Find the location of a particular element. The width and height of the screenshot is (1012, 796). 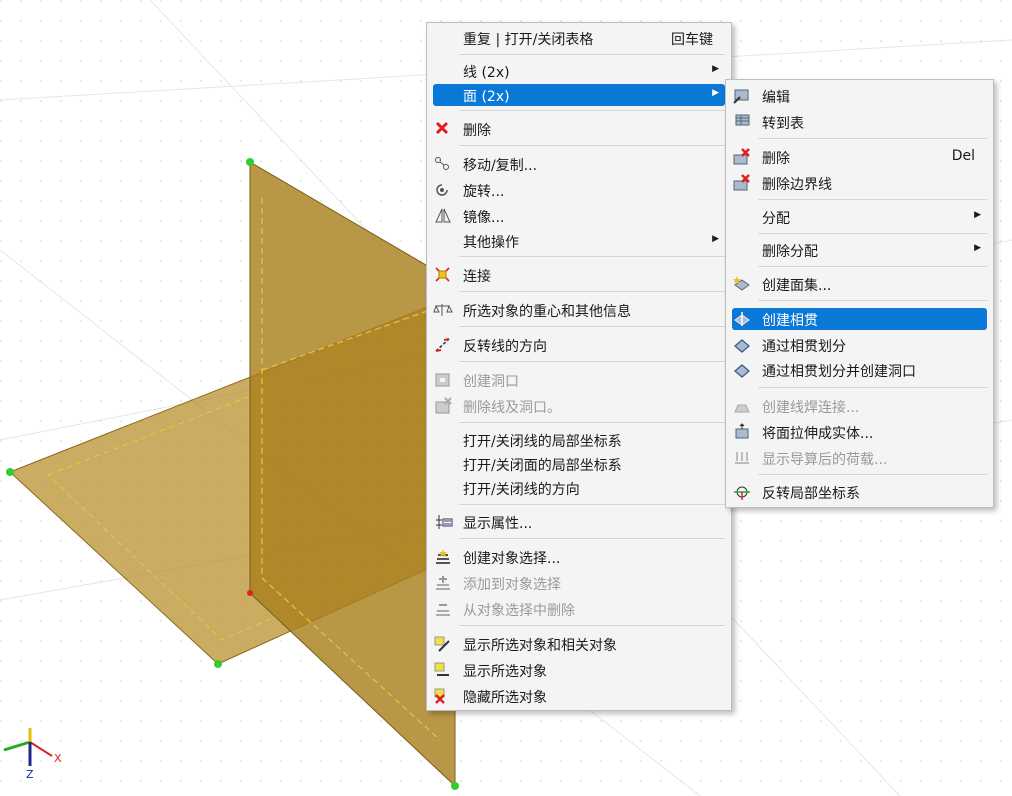

menu-item-label: 删除分配 is located at coordinates (790, 252).